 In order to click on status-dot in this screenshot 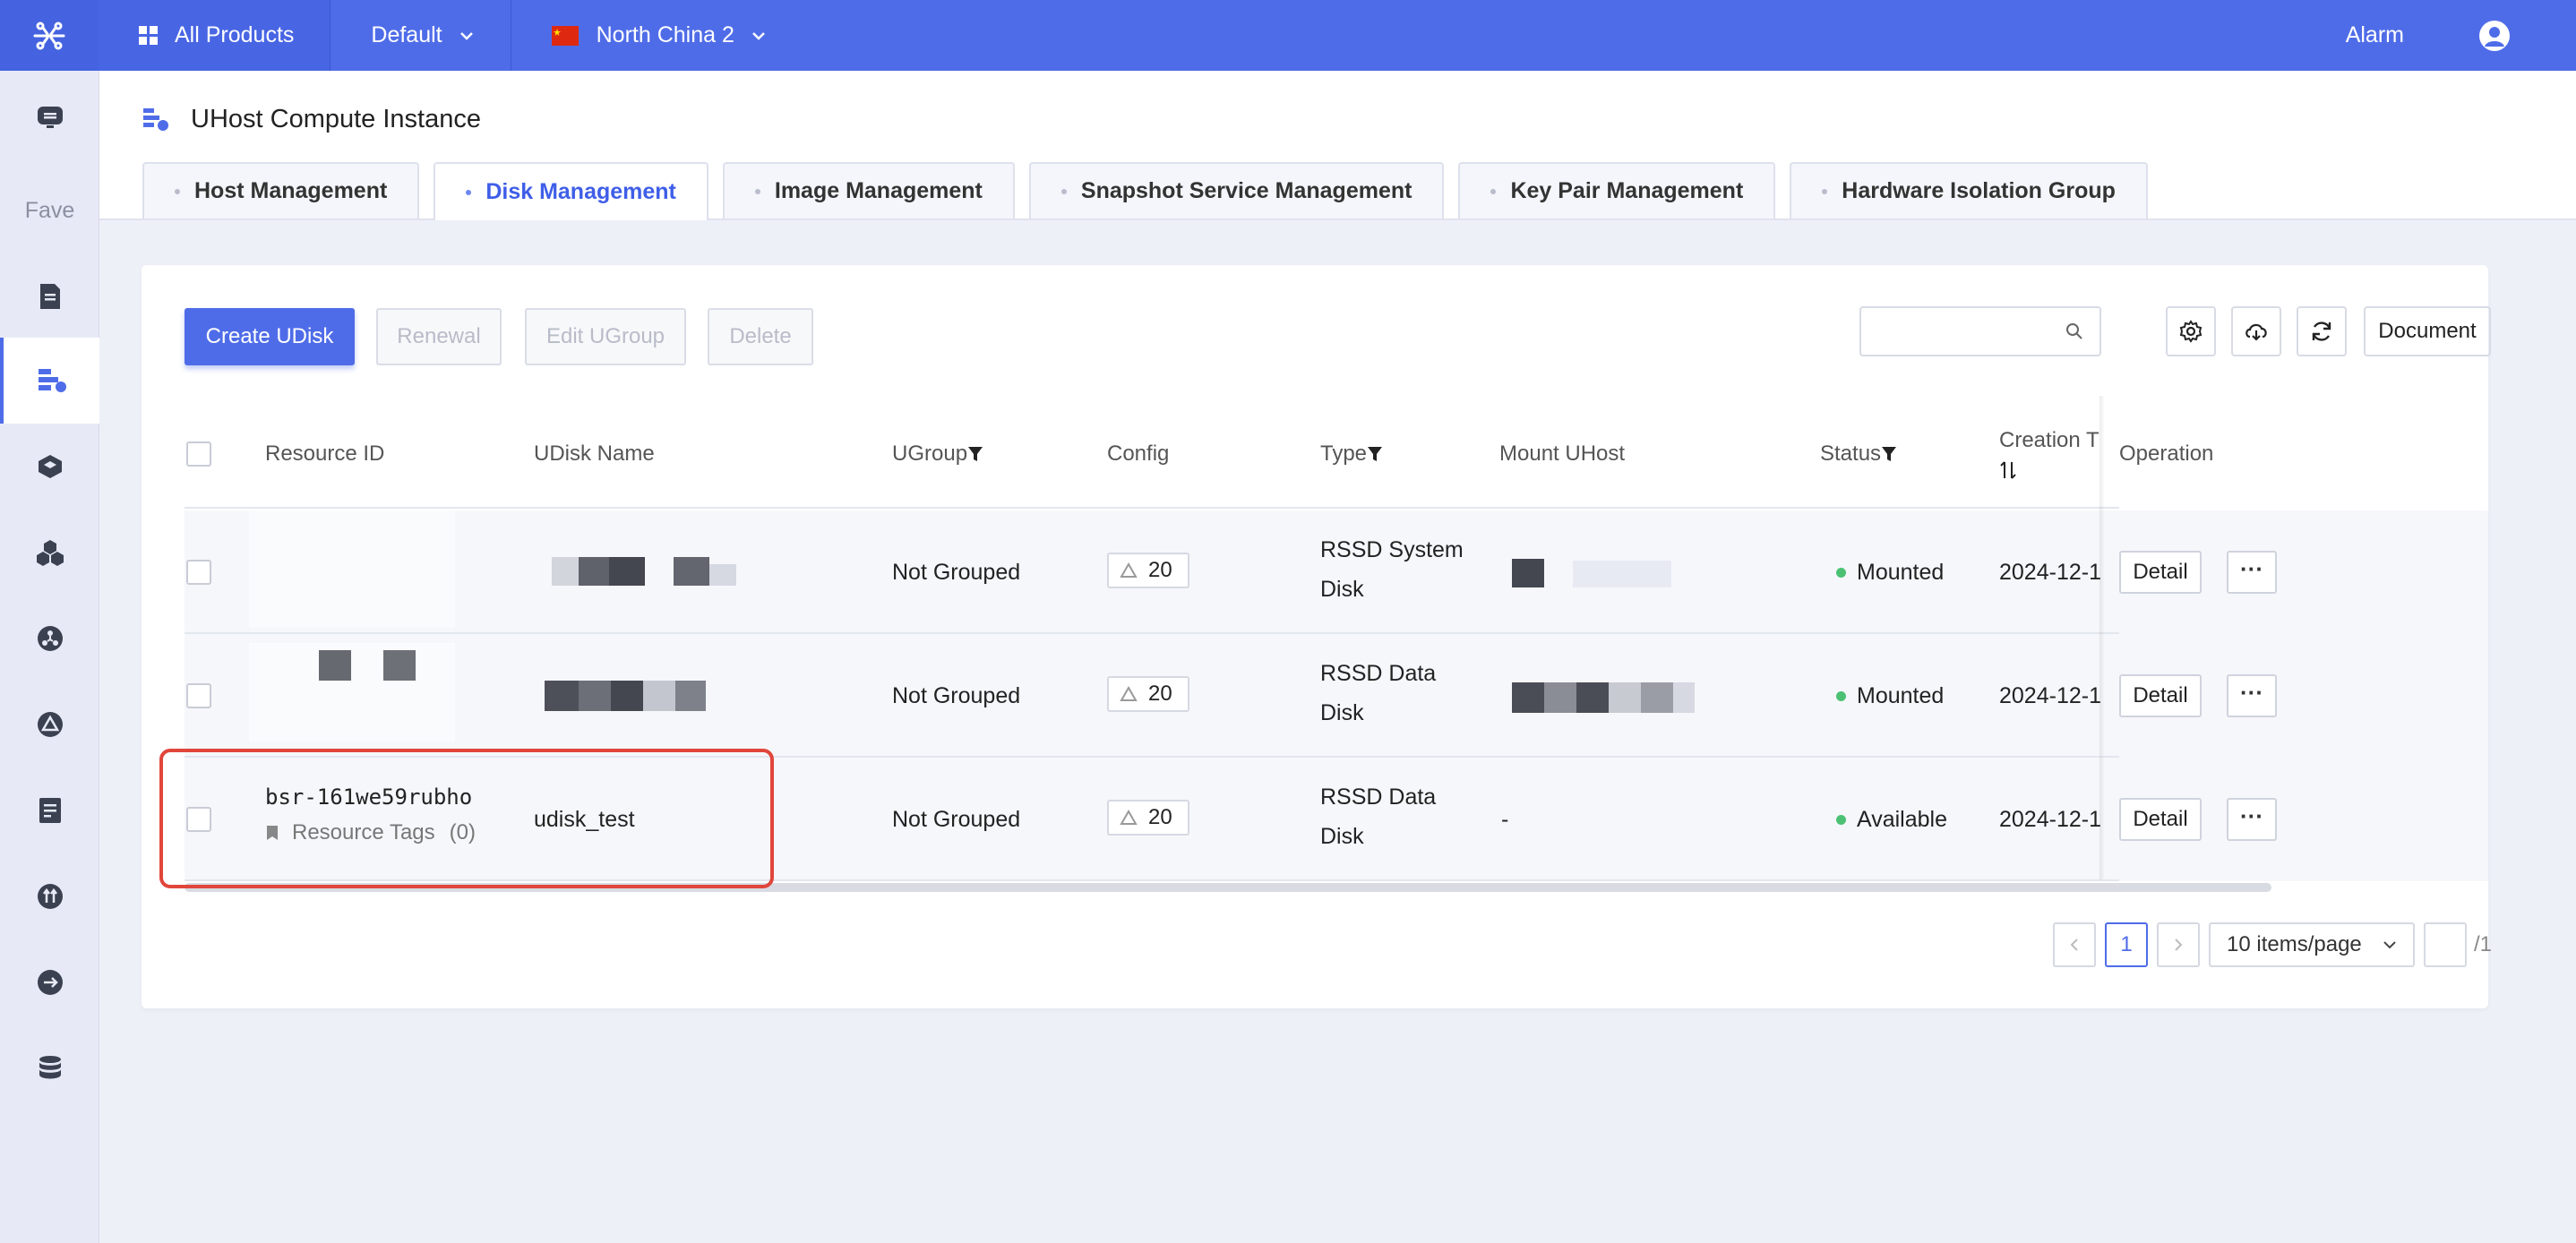, I will do `click(1841, 695)`.